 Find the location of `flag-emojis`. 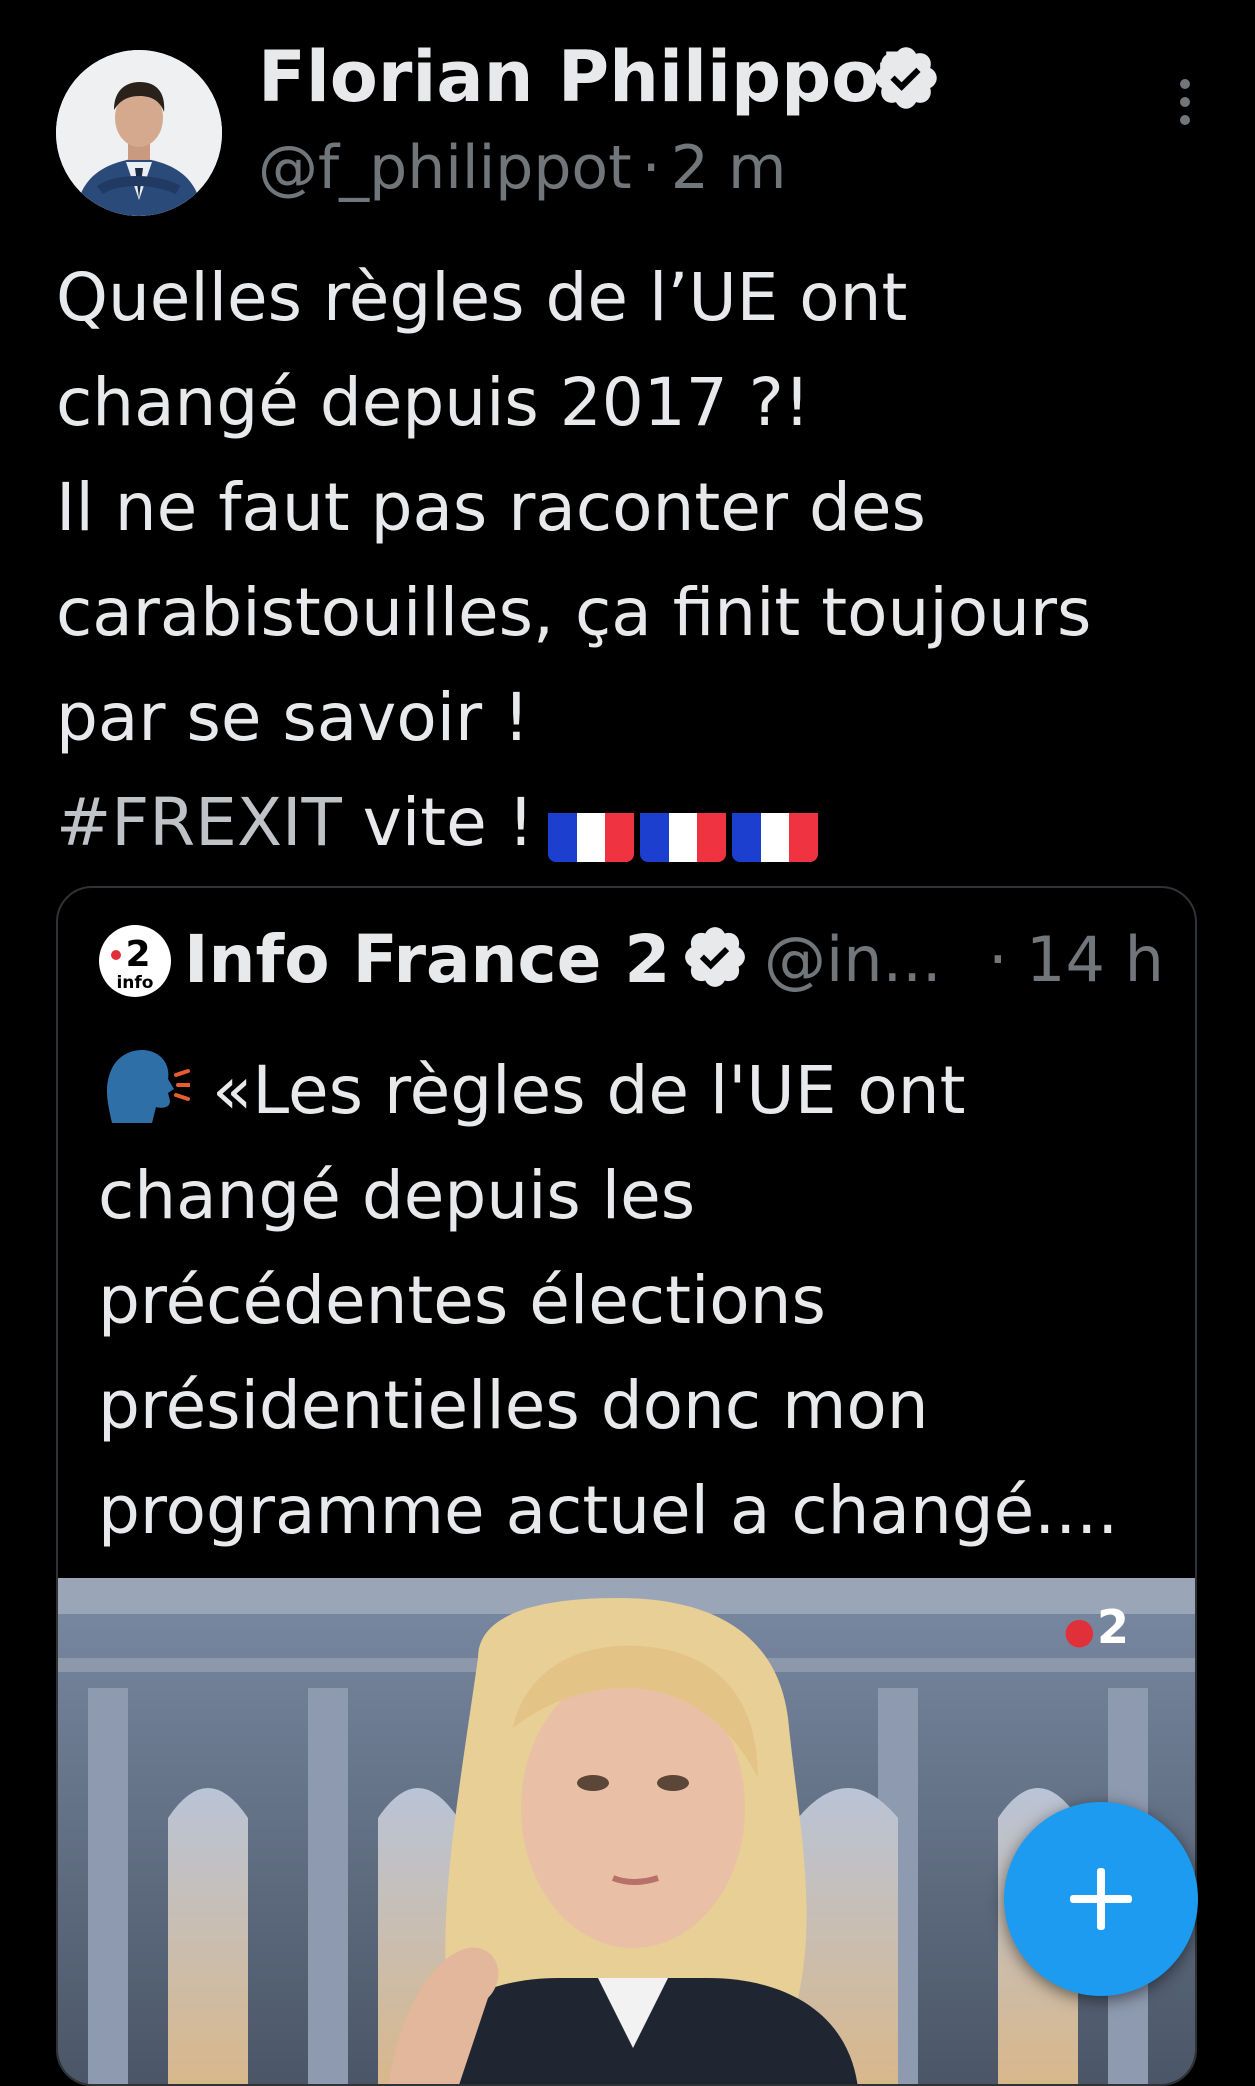

flag-emojis is located at coordinates (686, 826).